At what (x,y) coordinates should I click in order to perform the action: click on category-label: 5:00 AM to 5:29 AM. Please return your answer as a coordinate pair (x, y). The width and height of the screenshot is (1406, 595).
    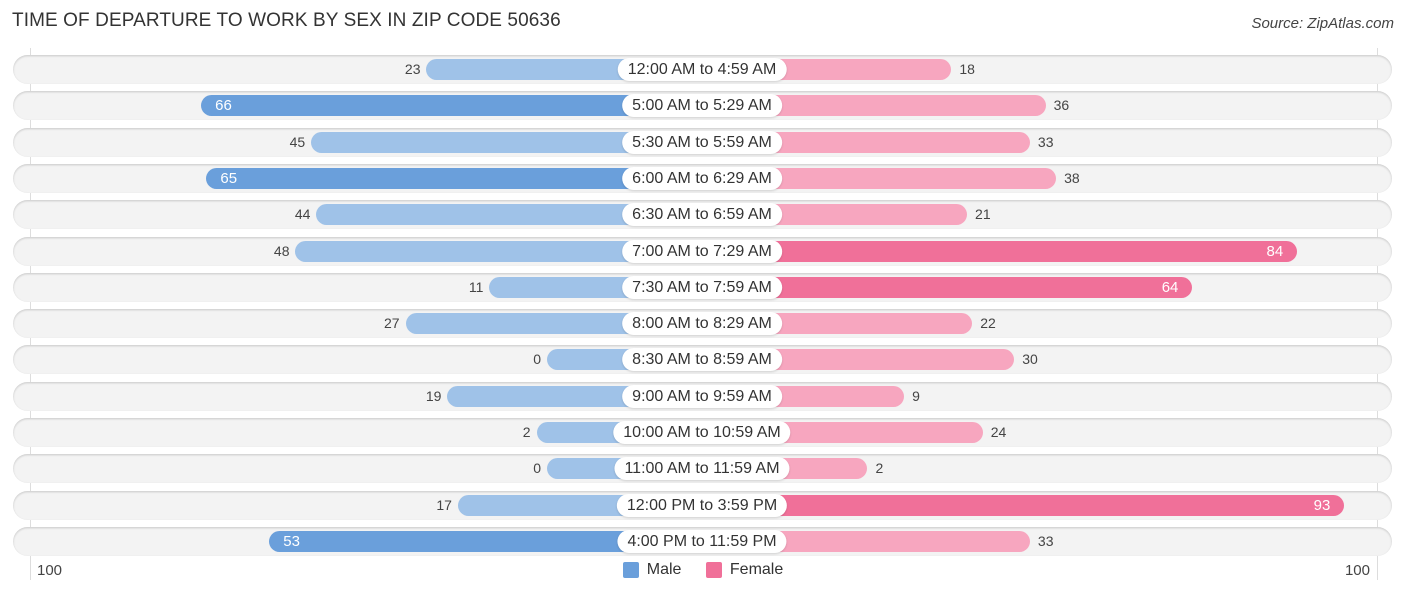
    Looking at the image, I should click on (702, 105).